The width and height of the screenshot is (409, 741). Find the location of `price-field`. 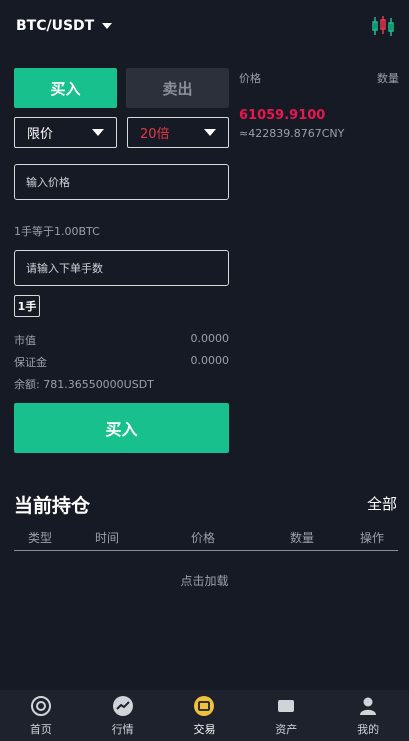

price-field is located at coordinates (121, 182).